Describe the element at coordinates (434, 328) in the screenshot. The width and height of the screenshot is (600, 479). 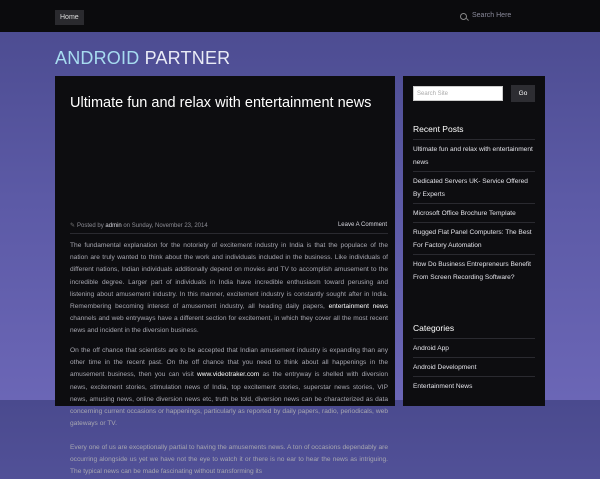
I see `categories-title: Categories` at that location.